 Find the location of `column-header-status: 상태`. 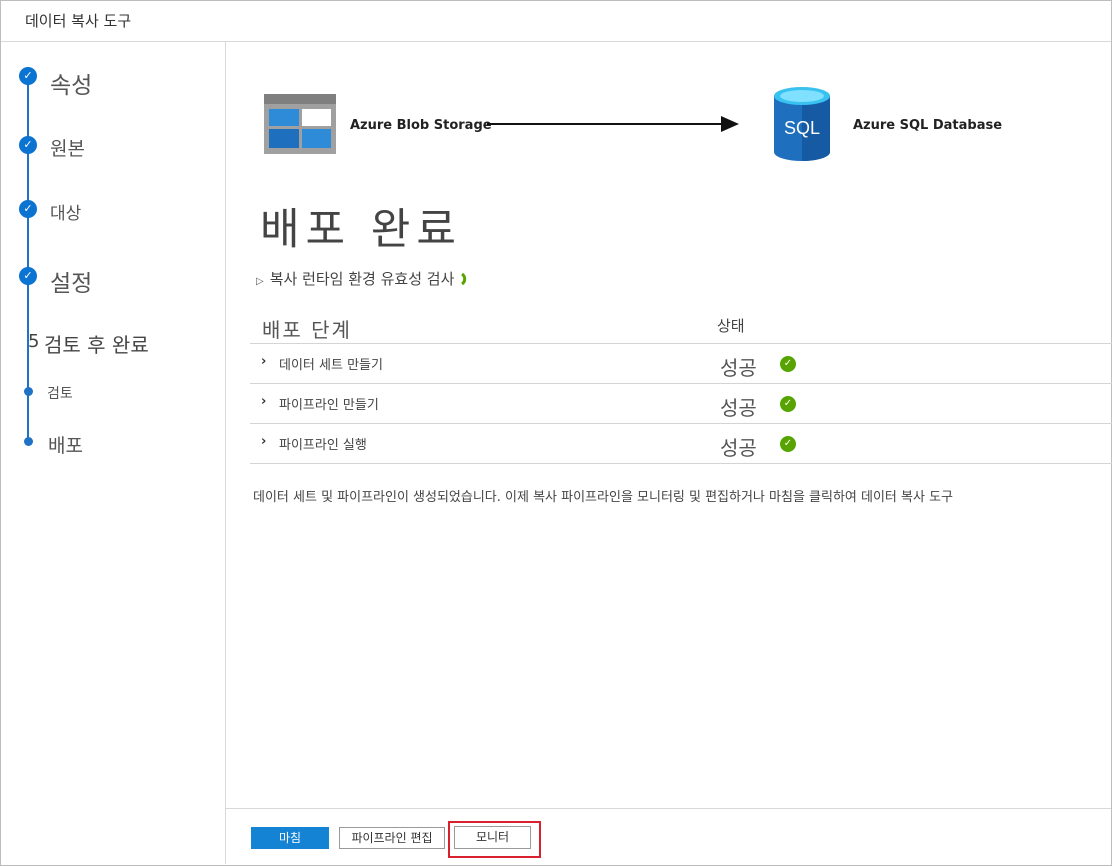

column-header-status: 상태 is located at coordinates (731, 326).